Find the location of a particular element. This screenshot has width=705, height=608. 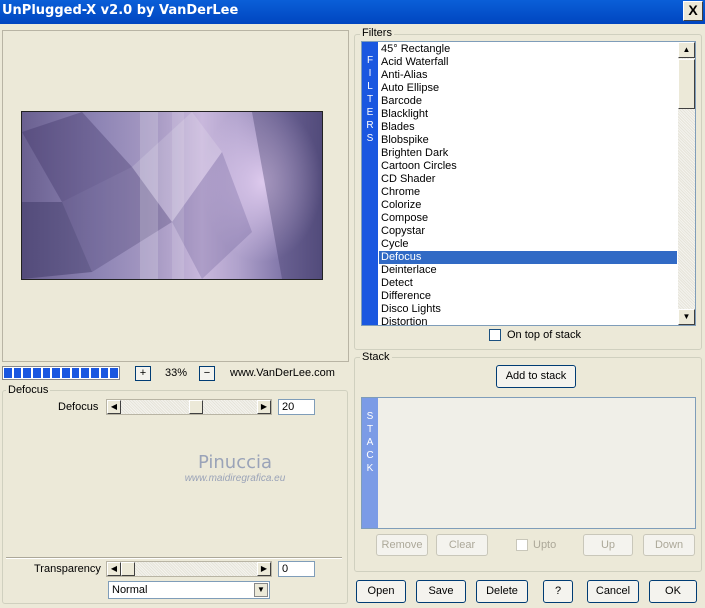

filter-item: CD Shader is located at coordinates (528, 179).